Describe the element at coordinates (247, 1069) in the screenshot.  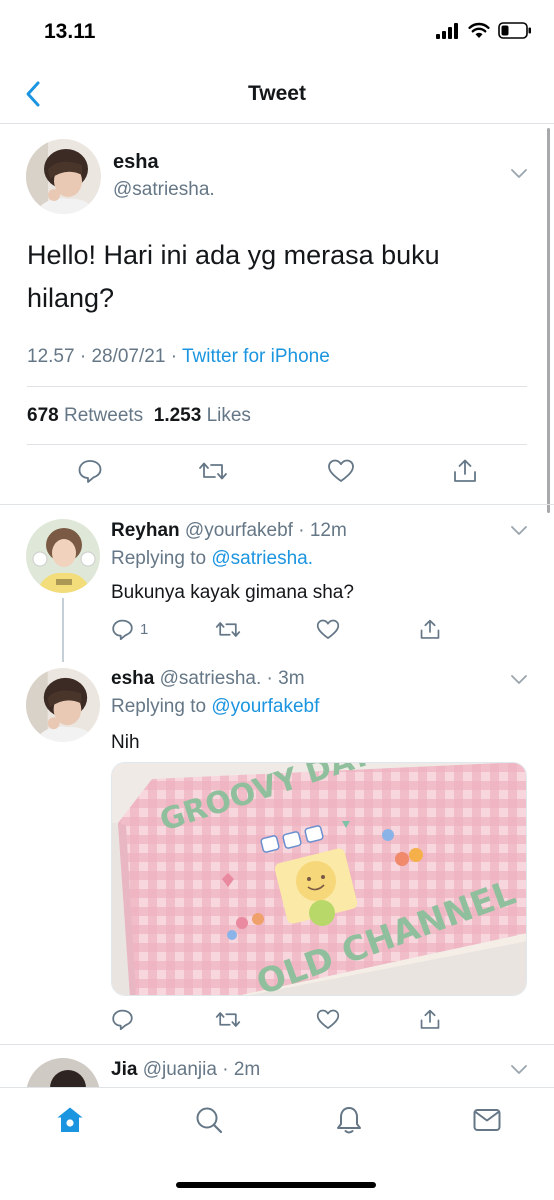
I see `reply-time: 2m` at that location.